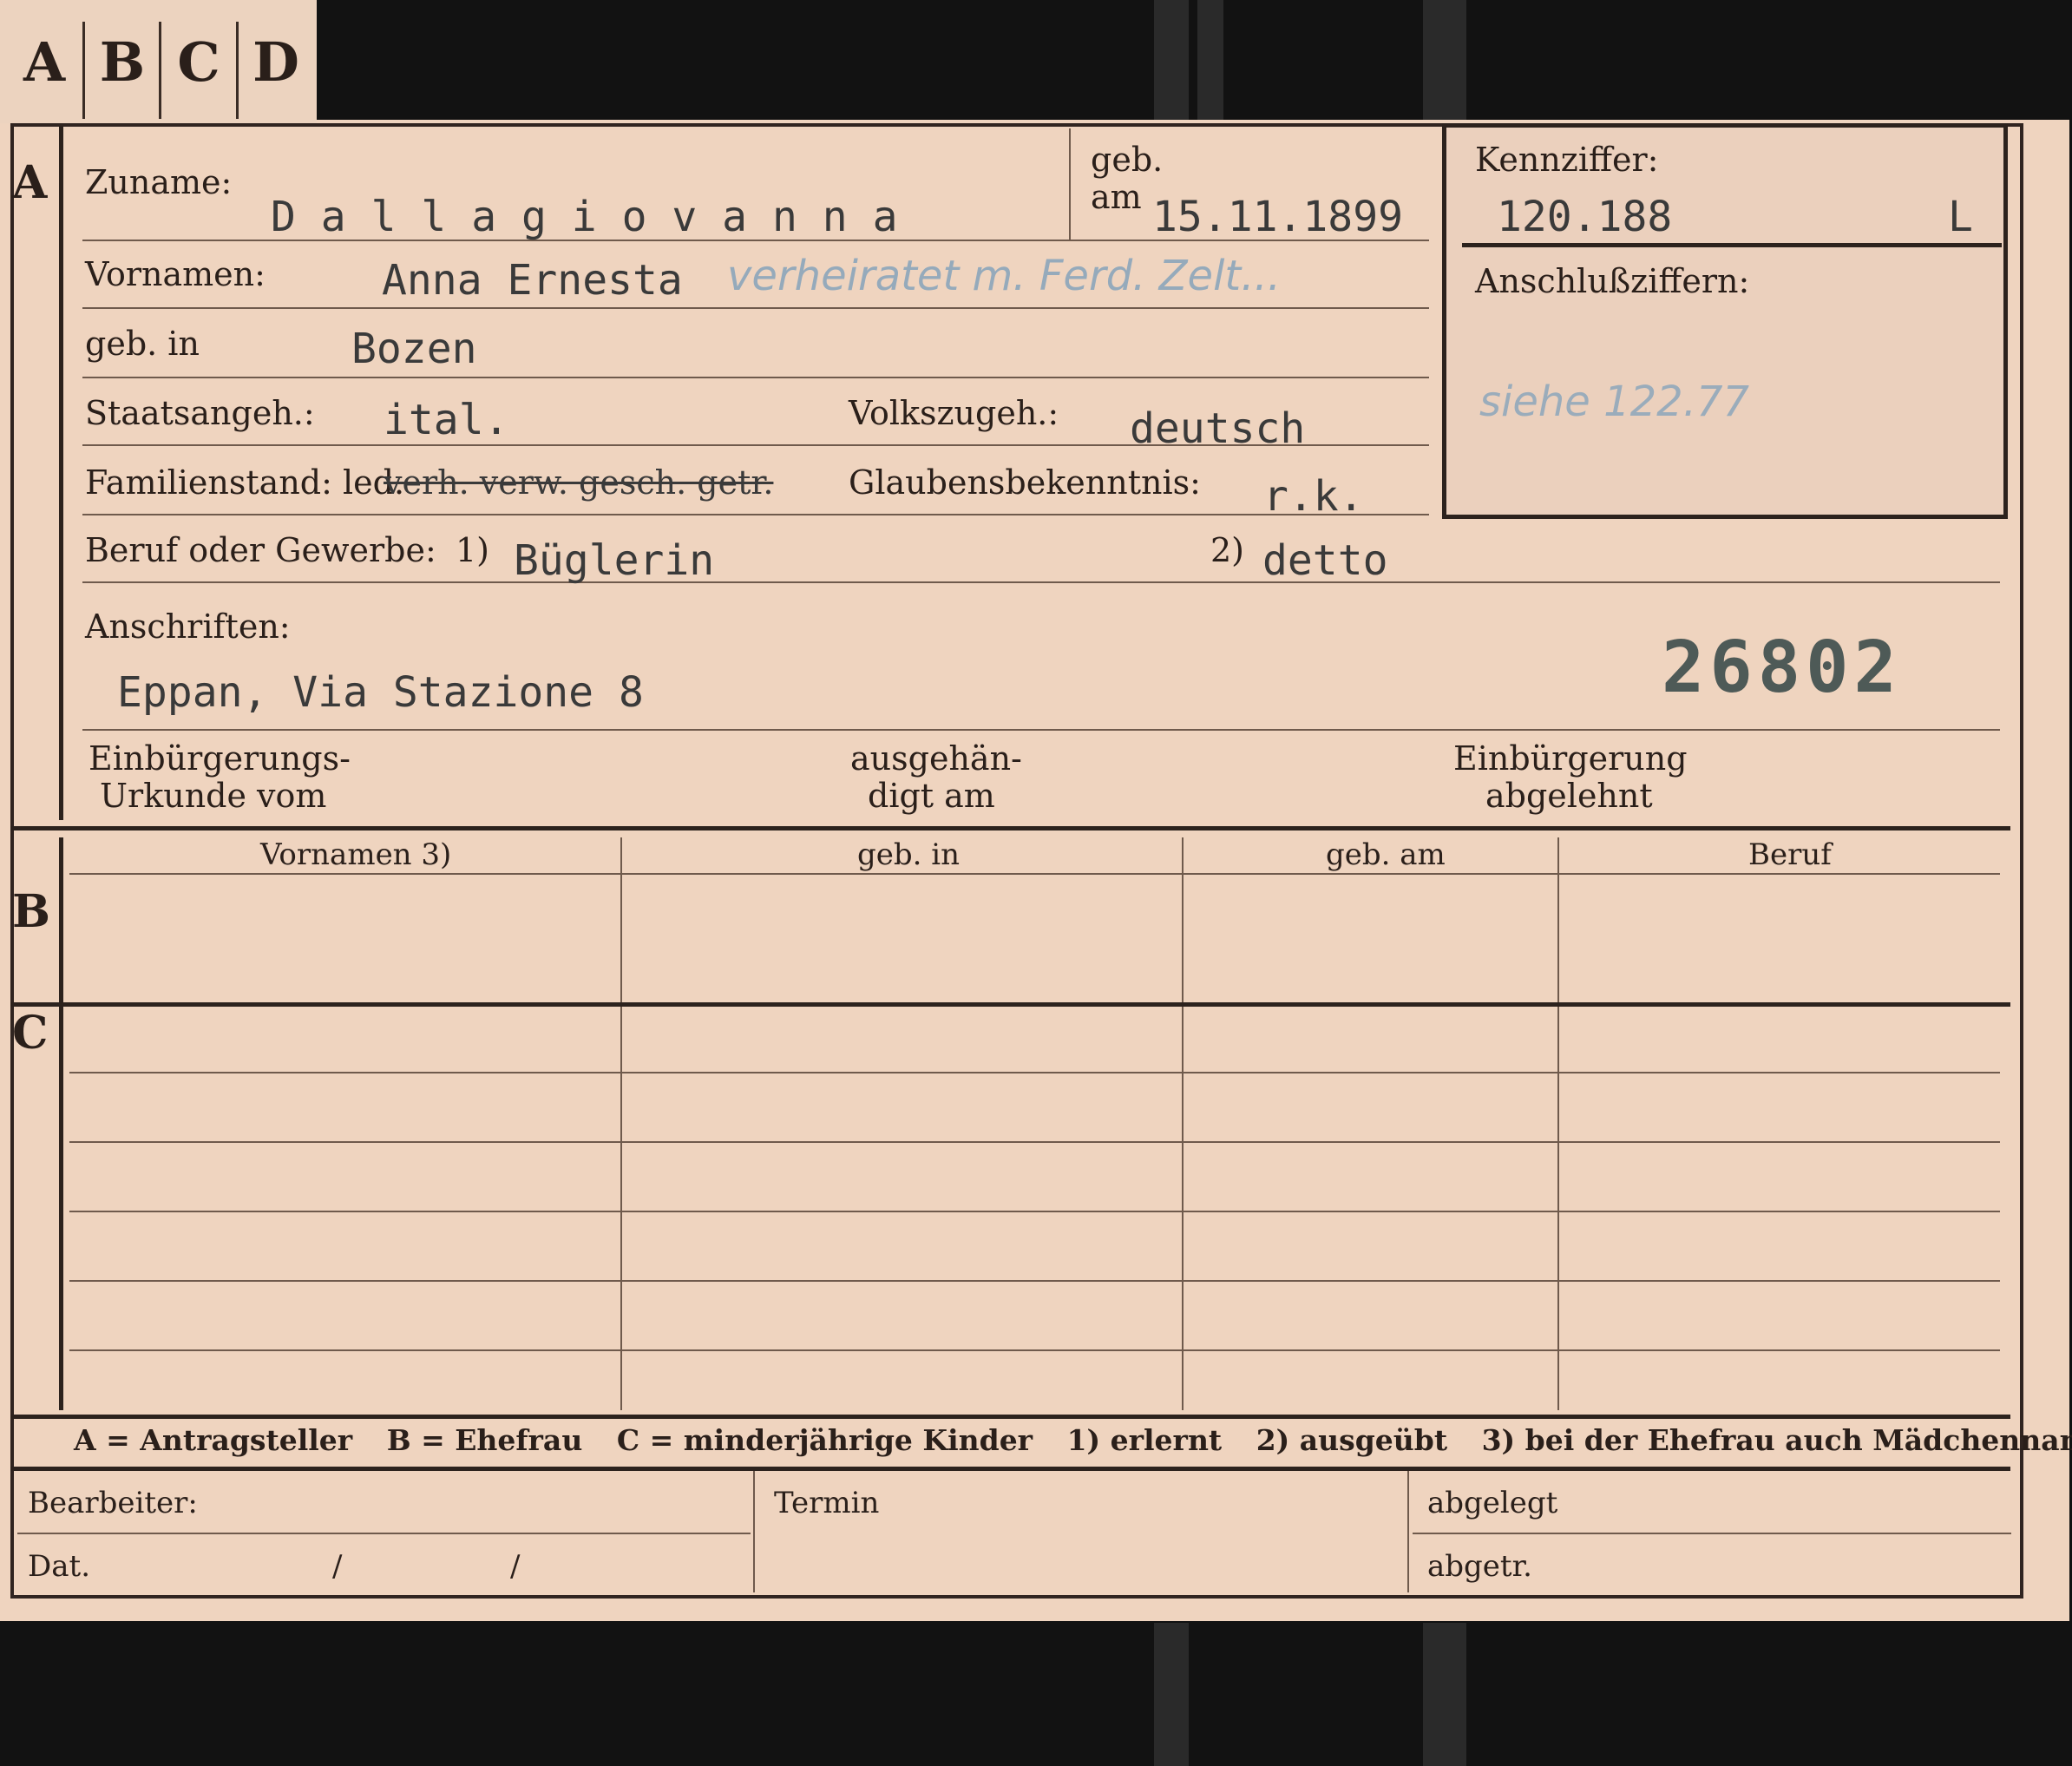  What do you see at coordinates (931, 796) in the screenshot?
I see `ausgehaendigt-label-2: digt am` at bounding box center [931, 796].